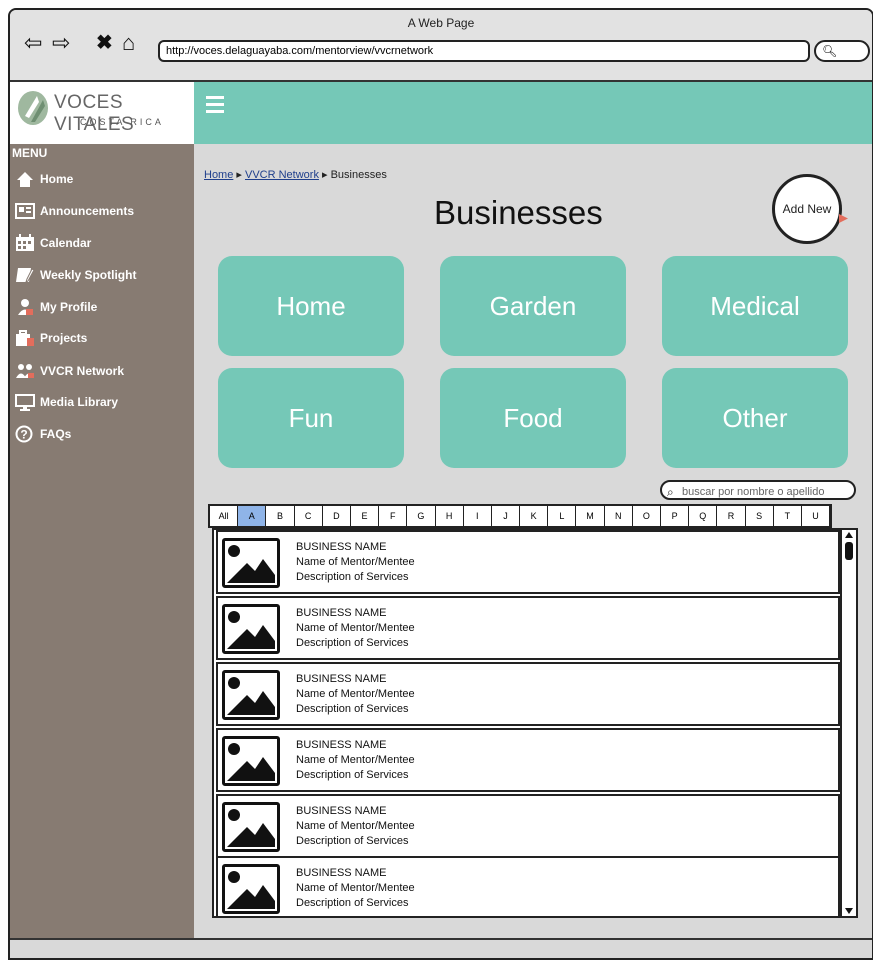 The width and height of the screenshot is (873, 960). What do you see at coordinates (69, 307) in the screenshot?
I see `sidebar-item-label: My Profile` at bounding box center [69, 307].